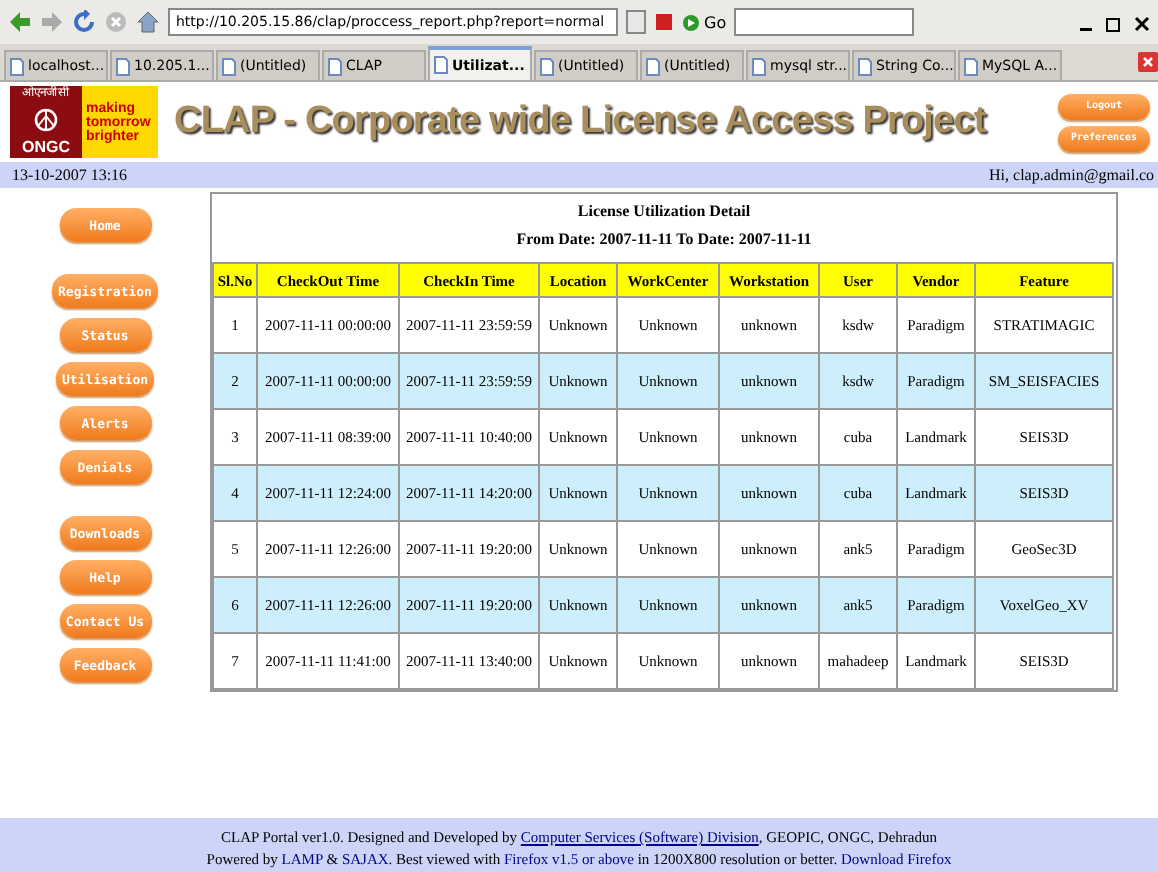  Describe the element at coordinates (691, 22) in the screenshot. I see `go-icon` at that location.